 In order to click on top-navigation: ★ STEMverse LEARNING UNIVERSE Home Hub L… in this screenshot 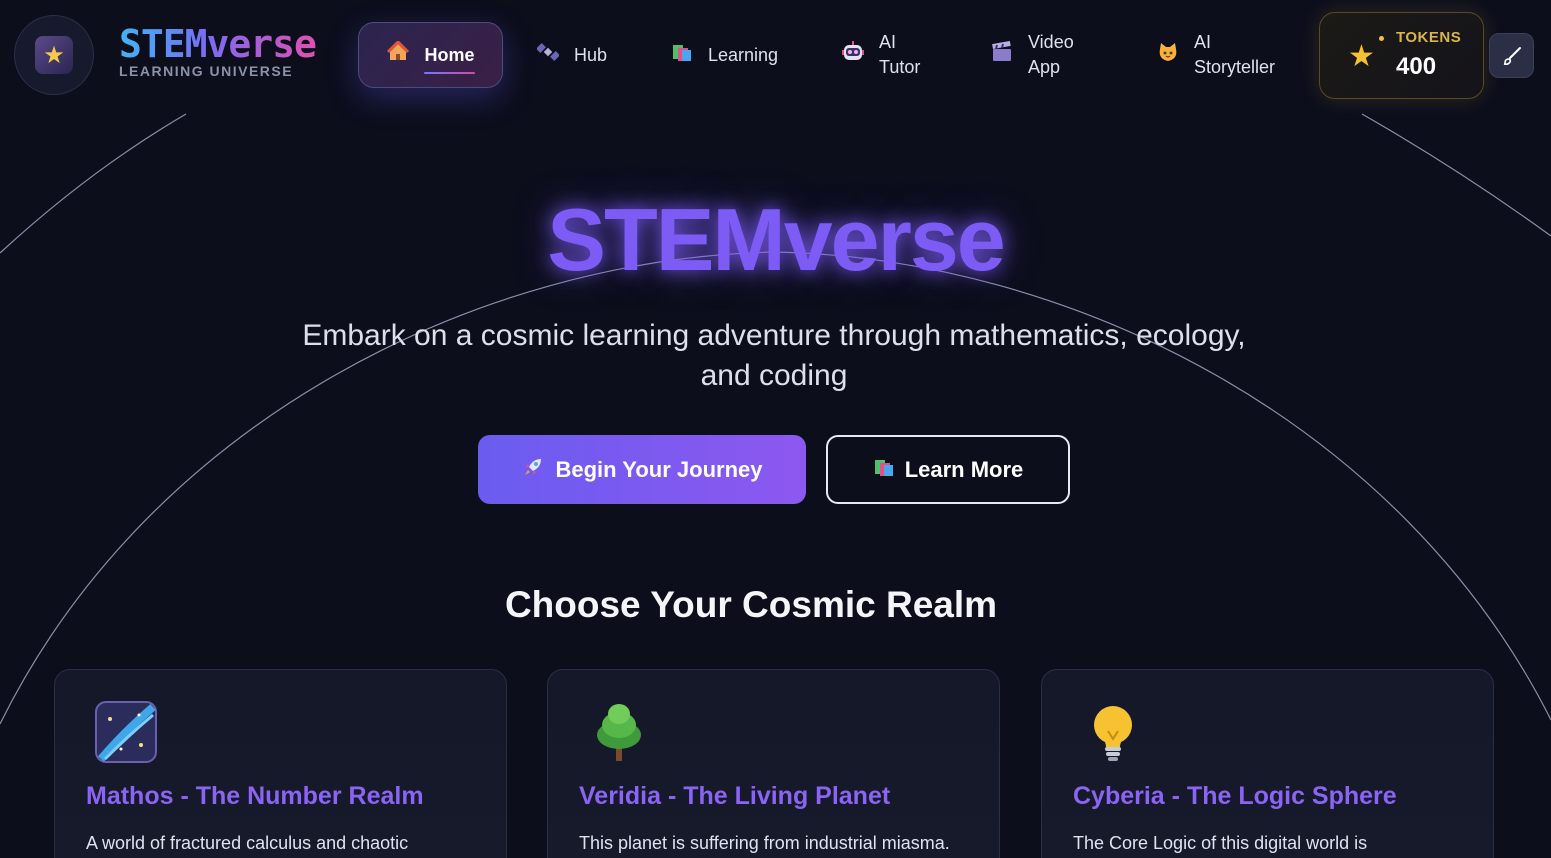, I will do `click(775, 56)`.